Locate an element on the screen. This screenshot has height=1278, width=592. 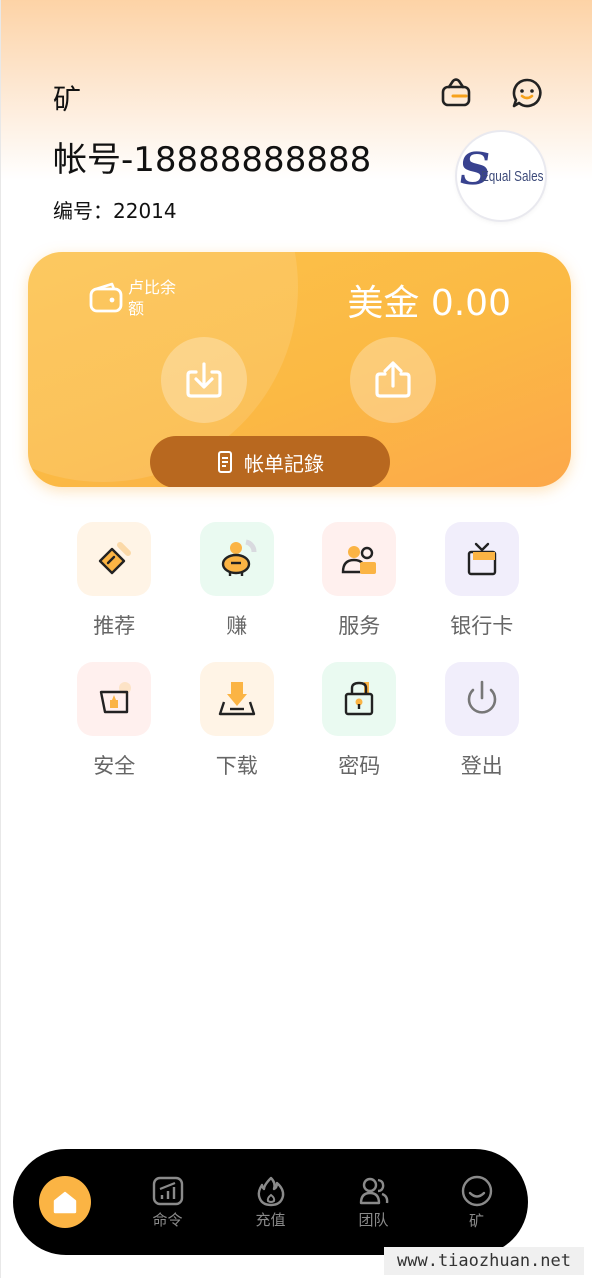
receipt-icon is located at coordinates (225, 462).